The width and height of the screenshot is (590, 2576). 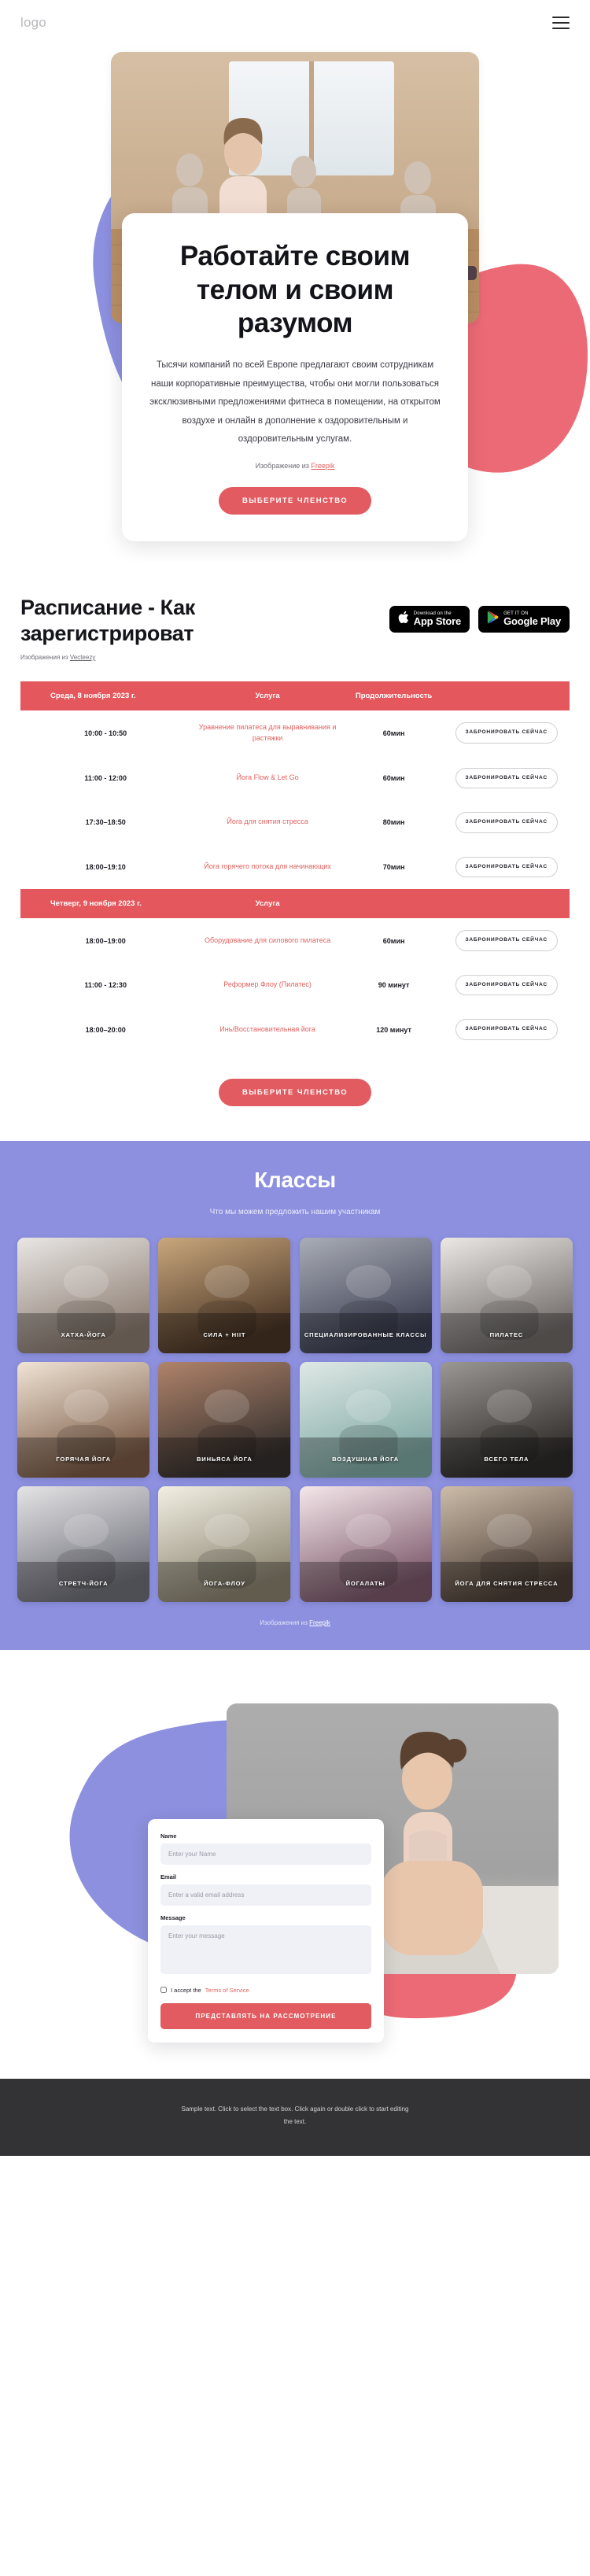 What do you see at coordinates (295, 500) in the screenshot?
I see `hero-membership-button: ВЫБЕРИТЕ ЧЛЕНСТВО` at bounding box center [295, 500].